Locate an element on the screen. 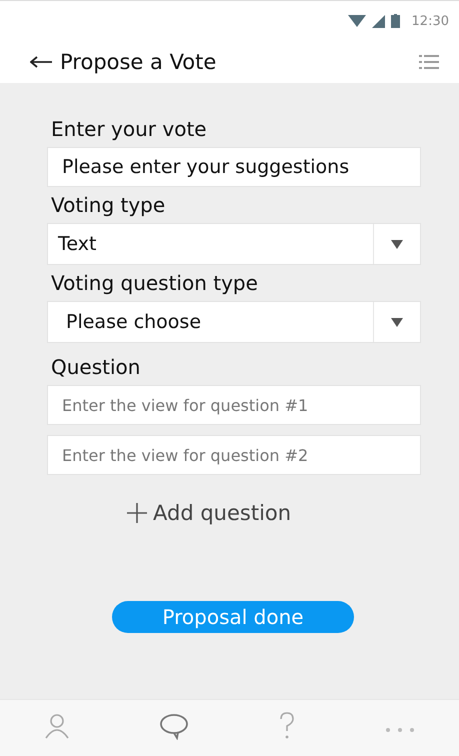  input-field: Enter the view for question #1 is located at coordinates (234, 405).